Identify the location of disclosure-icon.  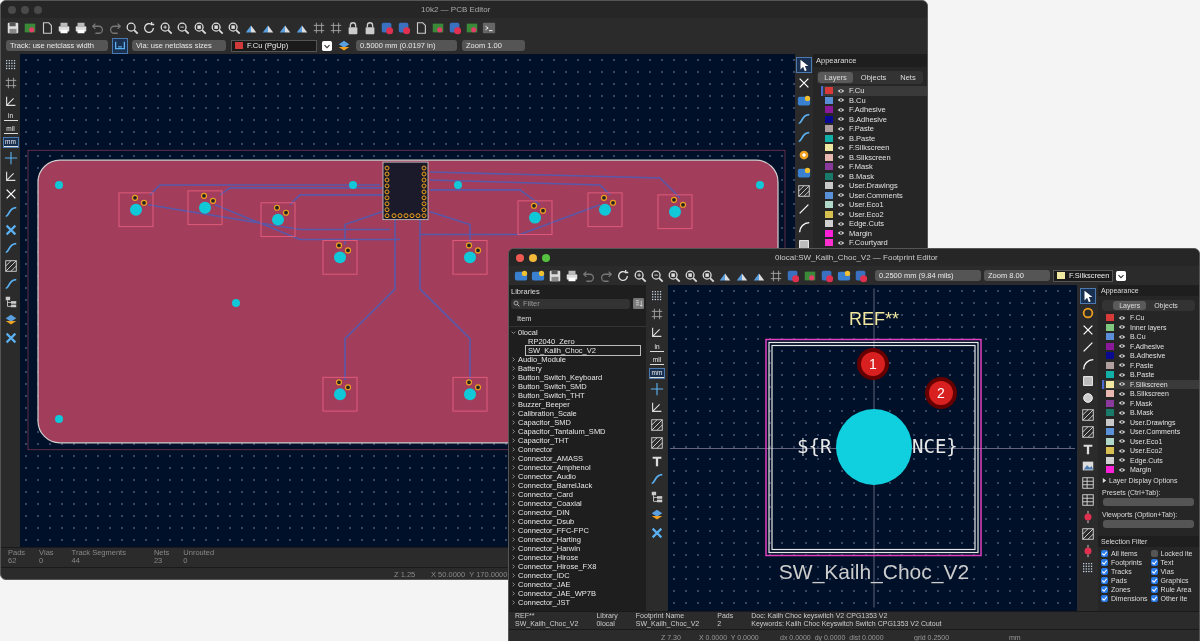
(1104, 480).